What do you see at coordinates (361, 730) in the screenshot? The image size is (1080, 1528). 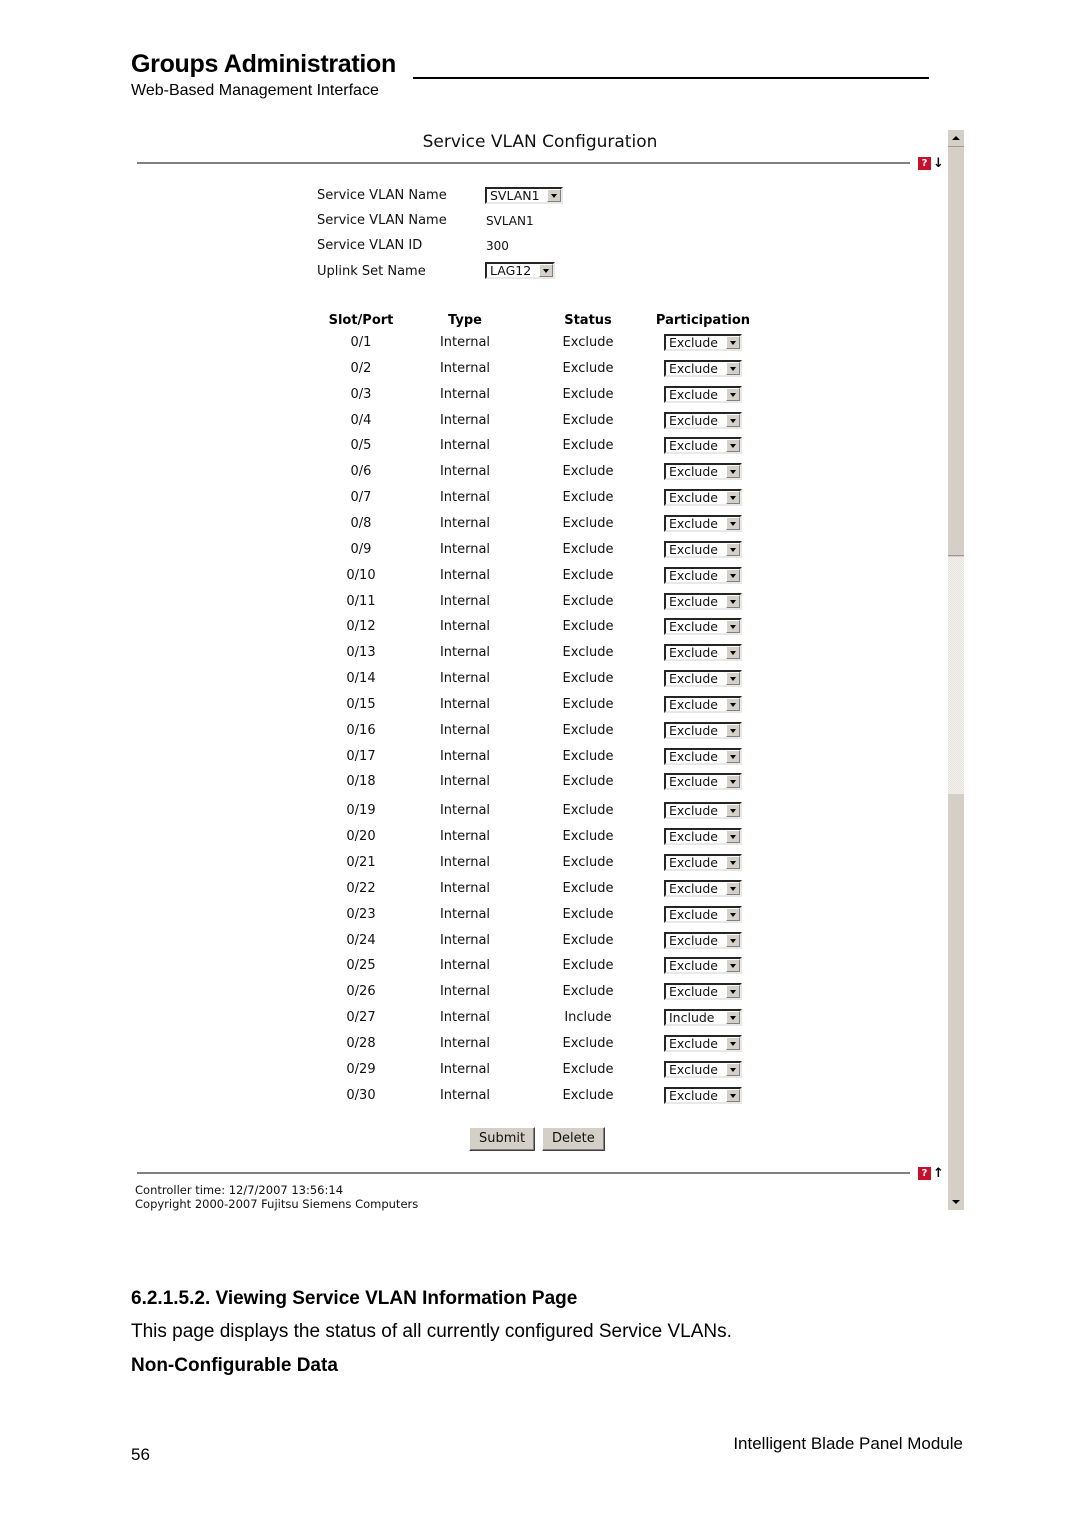 I see `slot-port-cell: 0/16` at bounding box center [361, 730].